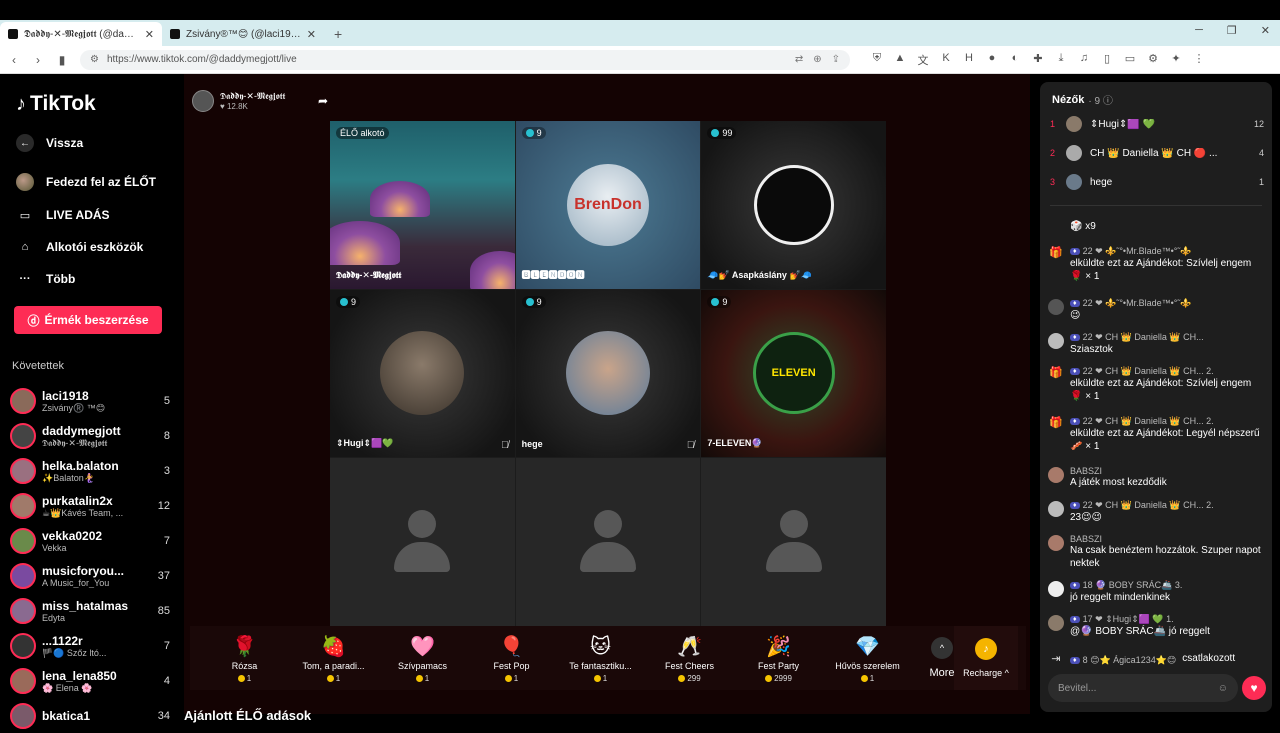 The width and height of the screenshot is (1280, 733). What do you see at coordinates (422, 205) in the screenshot?
I see `guest-cell-host: ÉLŐ alkotó 𝕯𝖆𝖉𝖉𝖞-✕-𝕸𝖊𝖌𝖏𝖔𝖙𝖙` at bounding box center [422, 205].